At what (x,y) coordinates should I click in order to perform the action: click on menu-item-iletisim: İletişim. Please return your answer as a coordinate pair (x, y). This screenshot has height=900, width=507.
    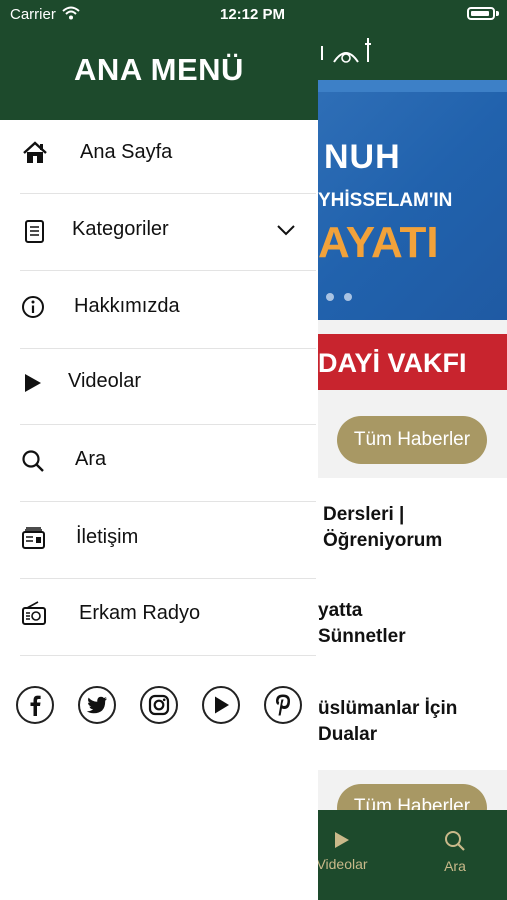
    Looking at the image, I should click on (159, 539).